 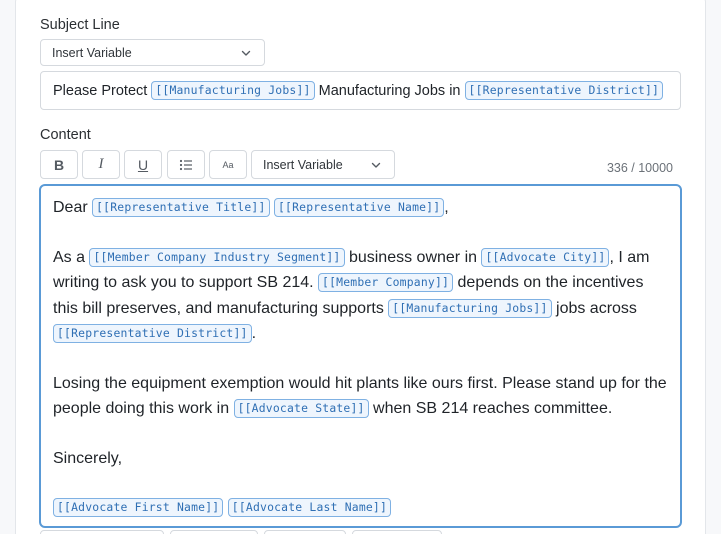 What do you see at coordinates (303, 164) in the screenshot?
I see `content-insert-variable-label: Insert Variable` at bounding box center [303, 164].